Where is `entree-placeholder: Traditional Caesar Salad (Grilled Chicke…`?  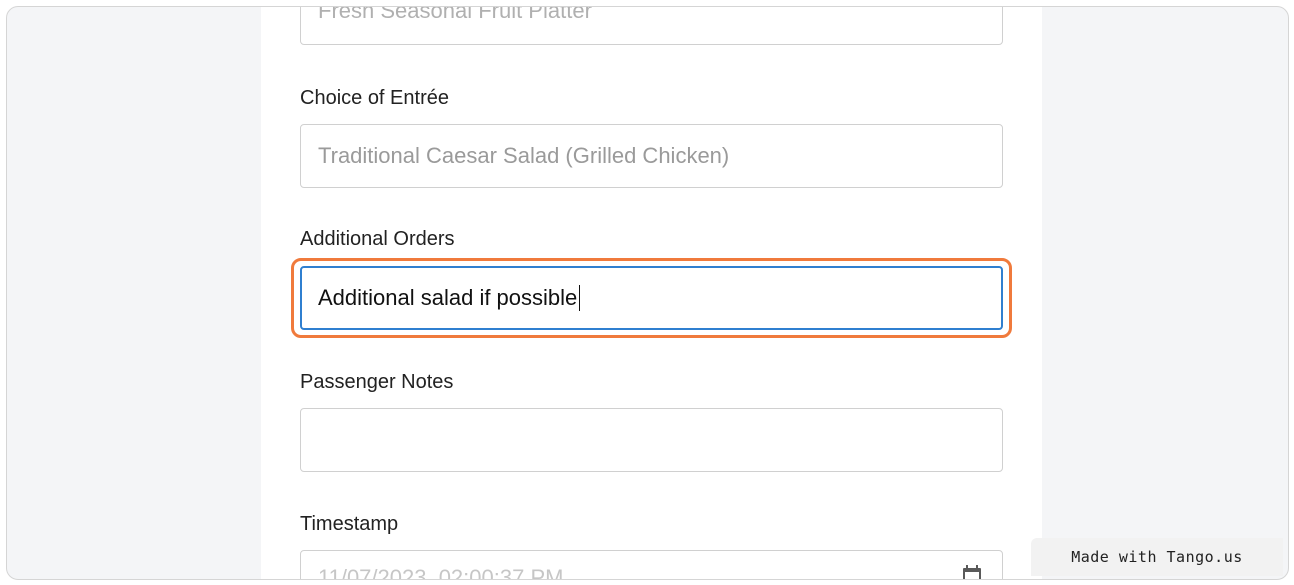 entree-placeholder: Traditional Caesar Salad (Grilled Chicke… is located at coordinates (524, 155).